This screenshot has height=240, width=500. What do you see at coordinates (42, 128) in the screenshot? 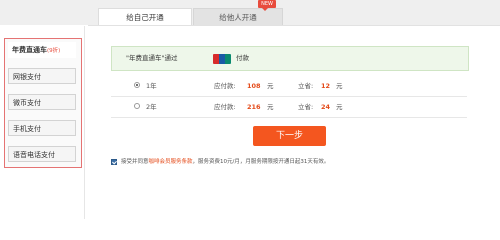
I see `sidebar-item-mobile-pay: 手机支付` at bounding box center [42, 128].